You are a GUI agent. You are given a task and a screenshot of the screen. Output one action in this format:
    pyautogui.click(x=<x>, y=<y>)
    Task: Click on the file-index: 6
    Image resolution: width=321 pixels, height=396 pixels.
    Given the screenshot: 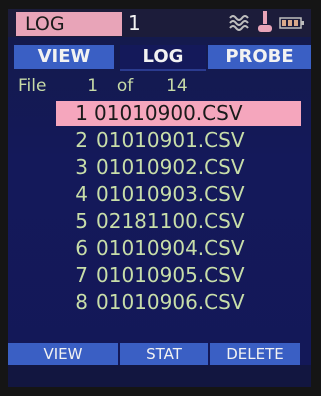 What is the action you would take?
    pyautogui.click(x=81, y=248)
    